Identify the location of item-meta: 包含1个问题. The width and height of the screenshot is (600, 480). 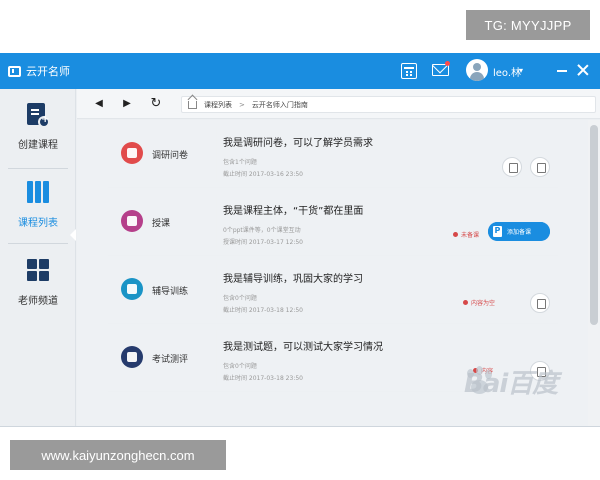
(240, 162).